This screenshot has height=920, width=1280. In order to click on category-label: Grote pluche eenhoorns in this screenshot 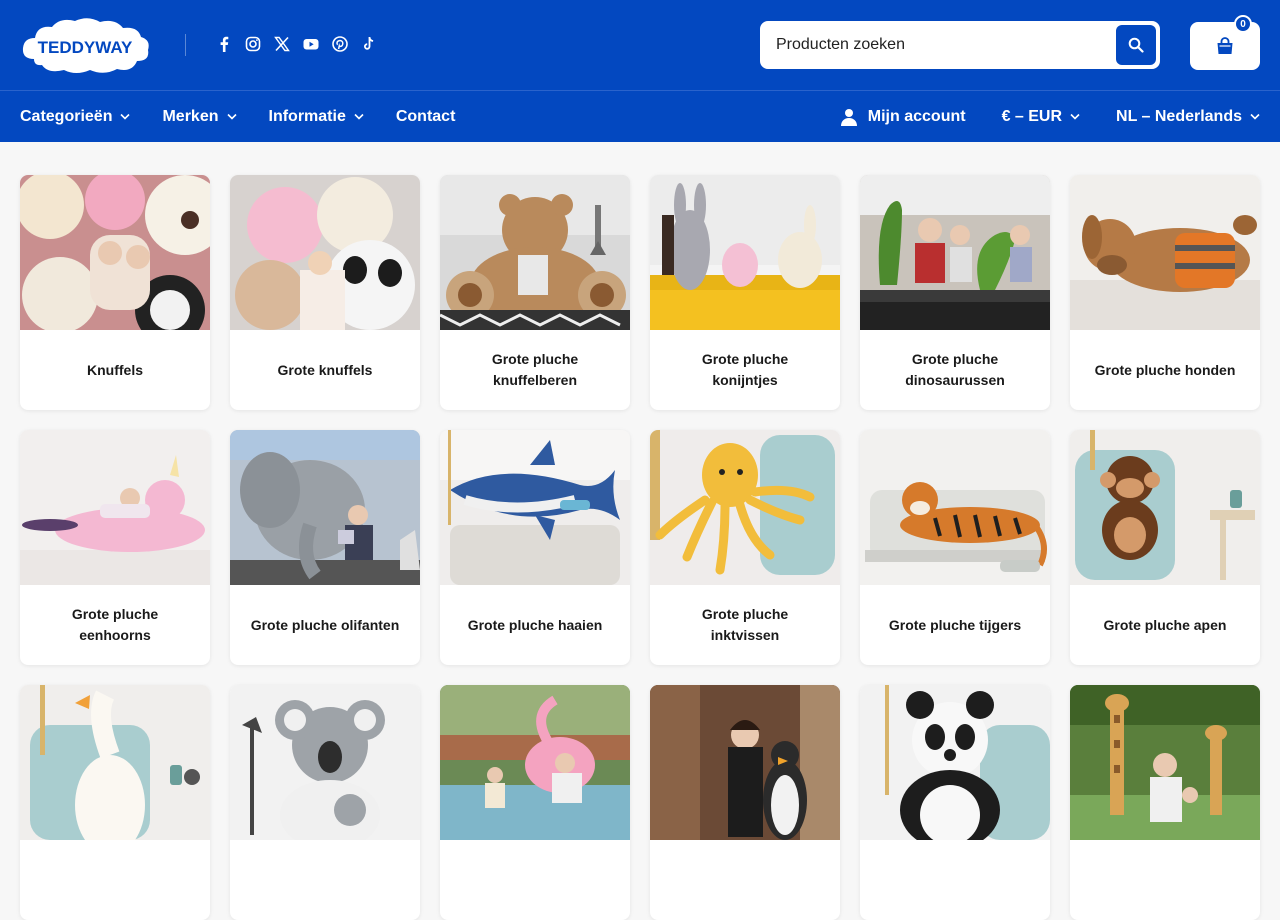, I will do `click(115, 625)`.